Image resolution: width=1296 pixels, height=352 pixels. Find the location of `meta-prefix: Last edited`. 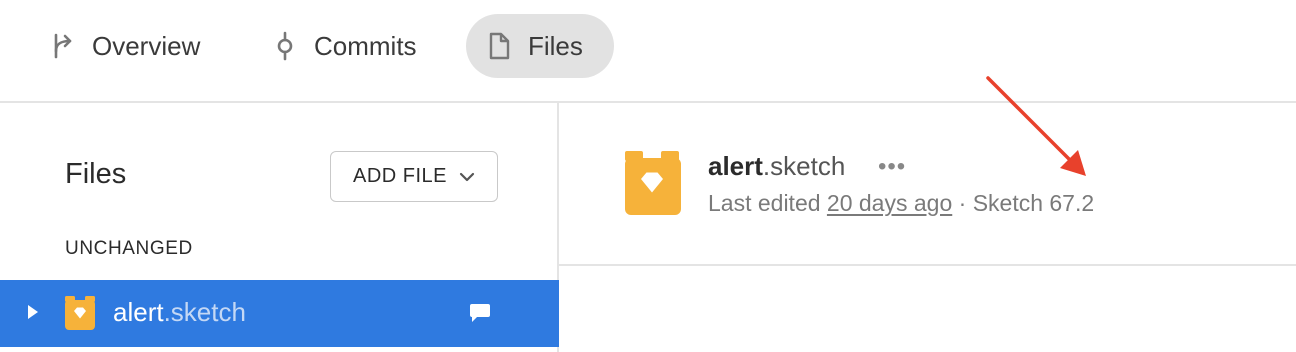

meta-prefix: Last edited is located at coordinates (767, 203).